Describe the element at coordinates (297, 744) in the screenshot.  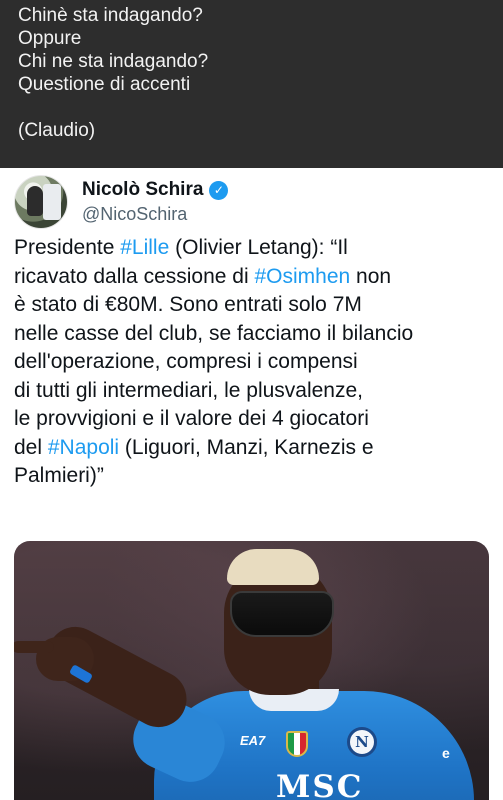
I see `italy-shield-icon` at that location.